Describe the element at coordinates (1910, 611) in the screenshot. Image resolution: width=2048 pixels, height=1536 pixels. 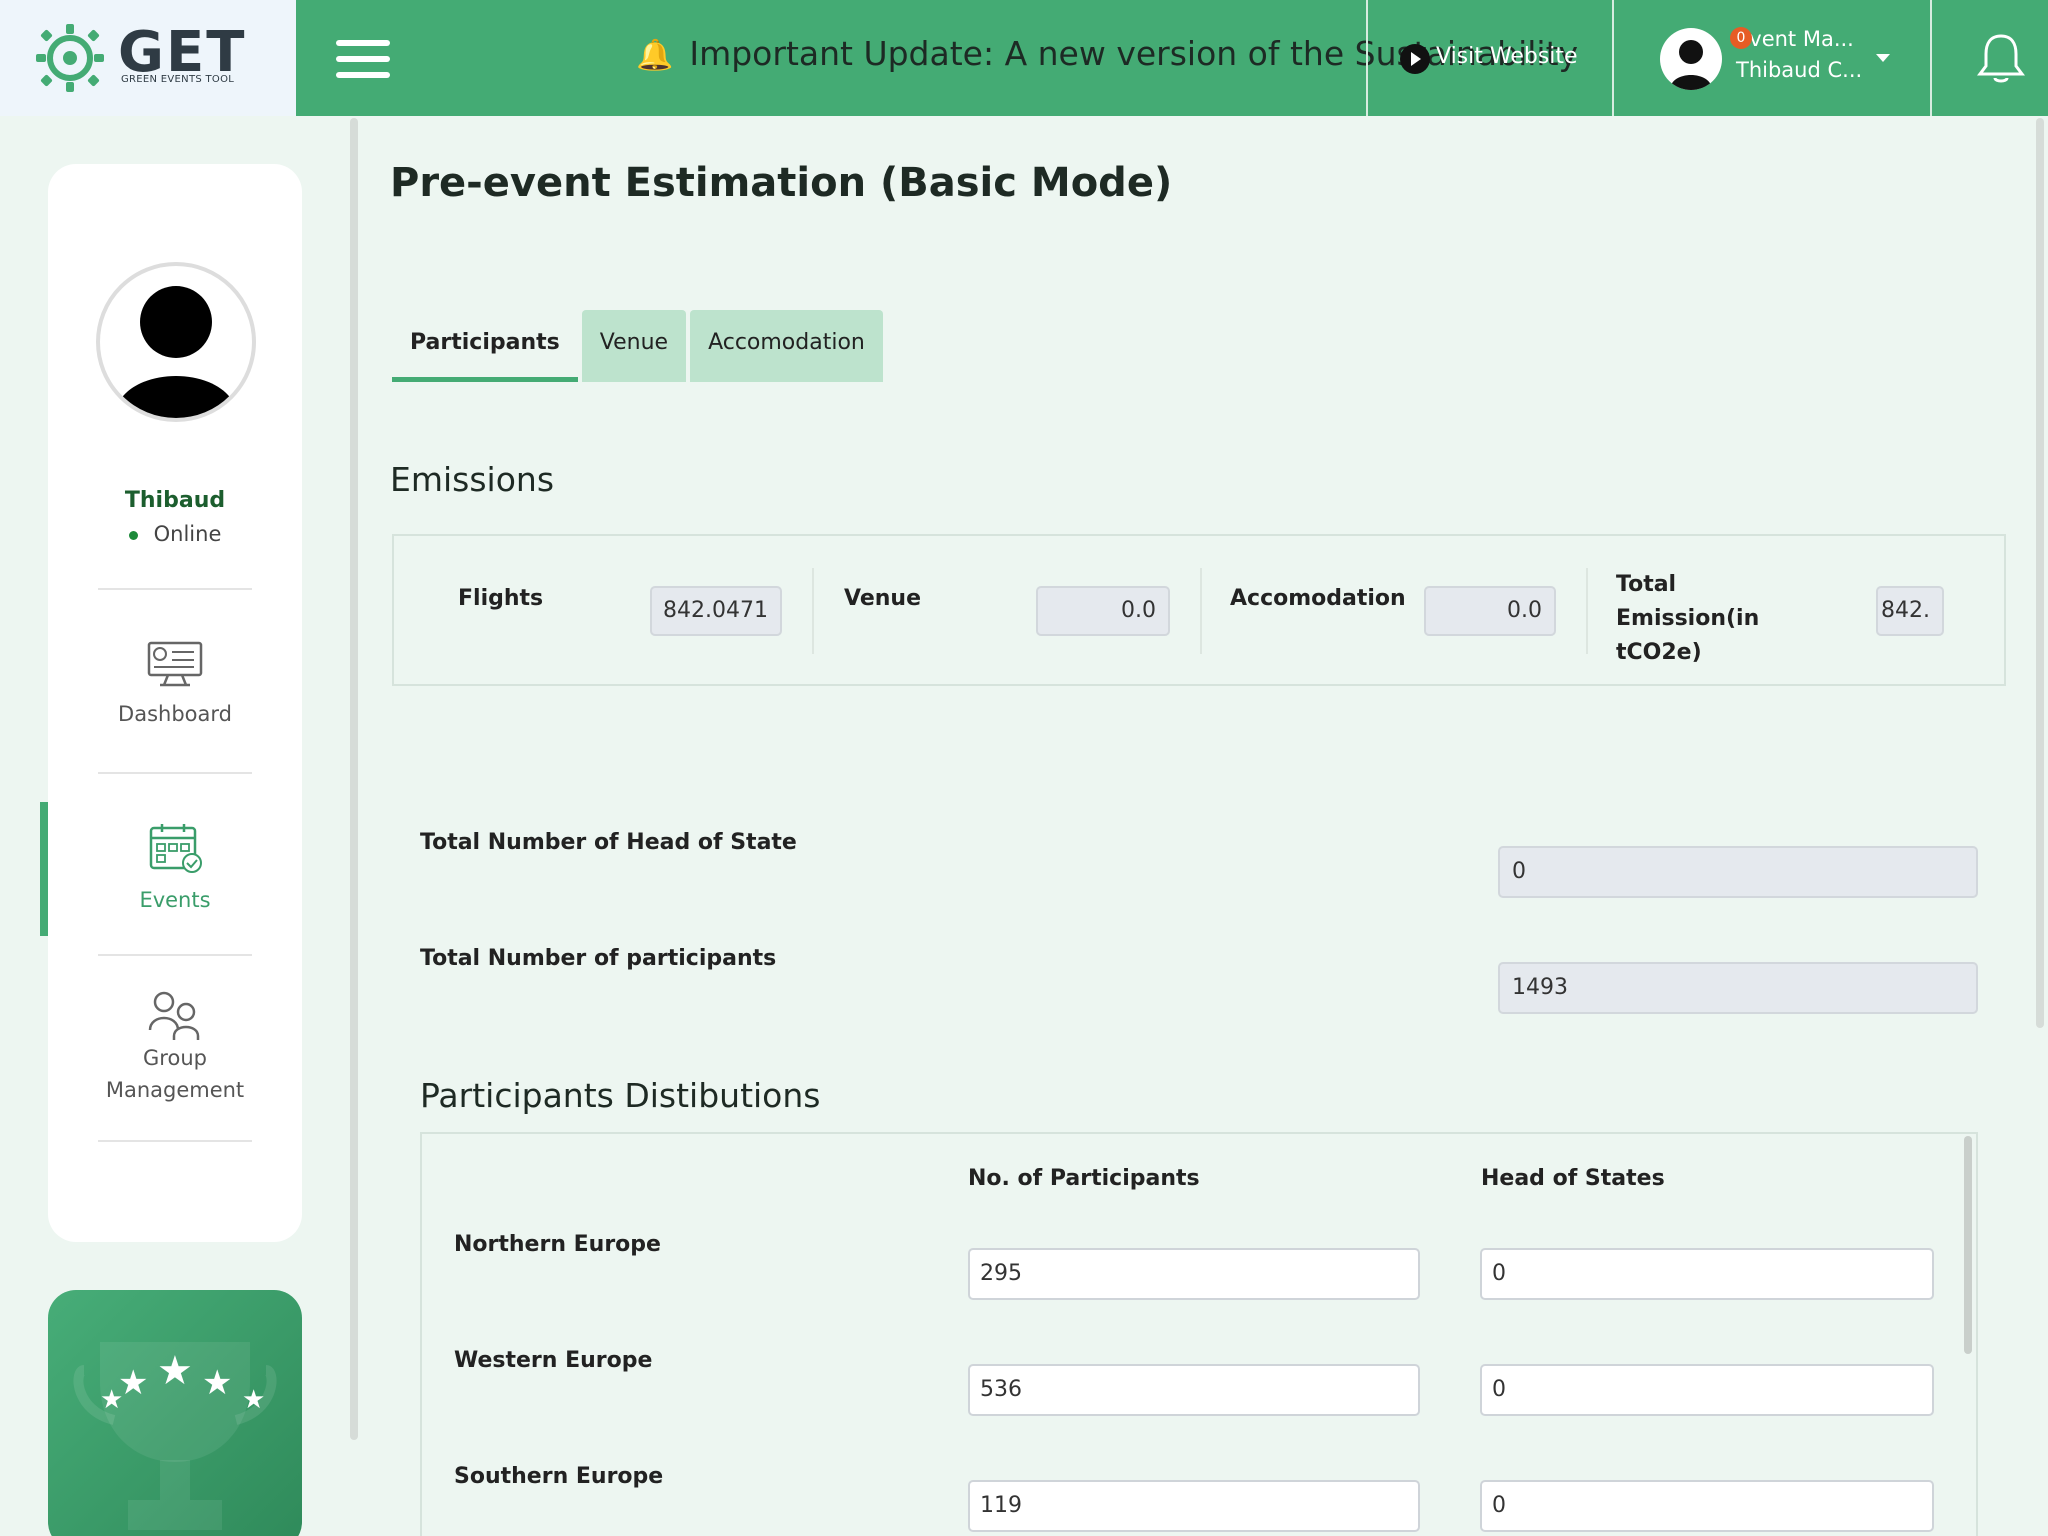
I see `emission-value-total: 842.` at that location.